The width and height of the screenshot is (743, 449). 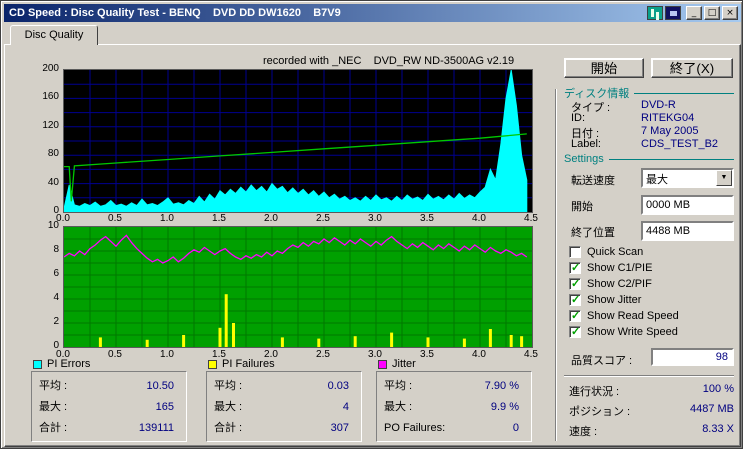 I want to click on jitter-swatch, so click(x=382, y=364).